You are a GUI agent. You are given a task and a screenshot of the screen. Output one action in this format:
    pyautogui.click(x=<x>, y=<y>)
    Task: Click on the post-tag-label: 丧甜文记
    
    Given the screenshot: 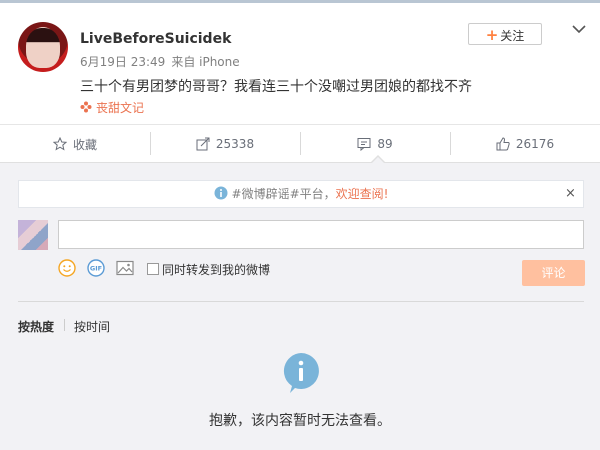 What is the action you would take?
    pyautogui.click(x=120, y=108)
    